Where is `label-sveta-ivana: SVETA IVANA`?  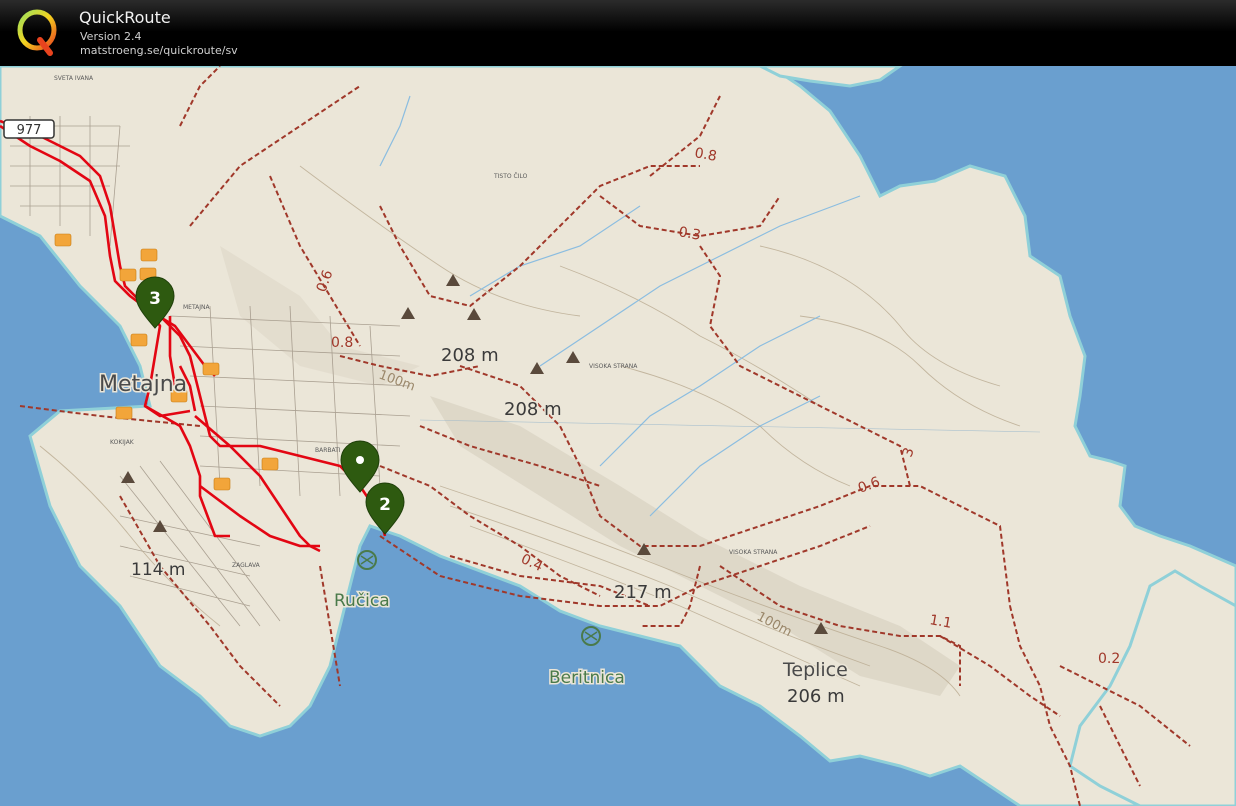 label-sveta-ivana: SVETA IVANA is located at coordinates (74, 78).